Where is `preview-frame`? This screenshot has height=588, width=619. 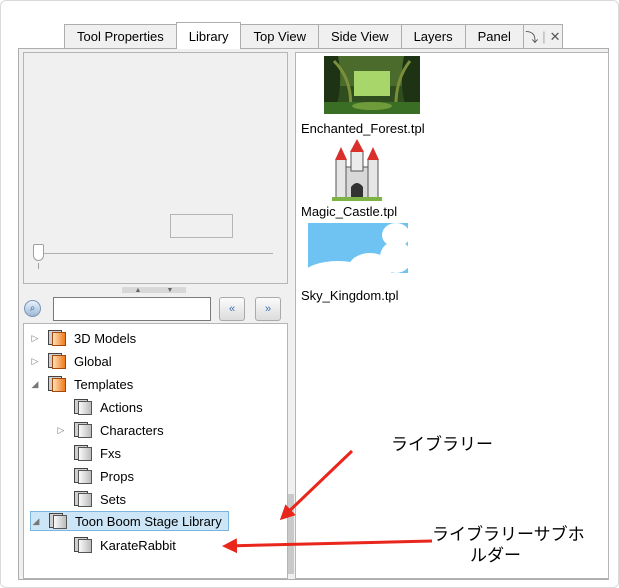 preview-frame is located at coordinates (201, 226).